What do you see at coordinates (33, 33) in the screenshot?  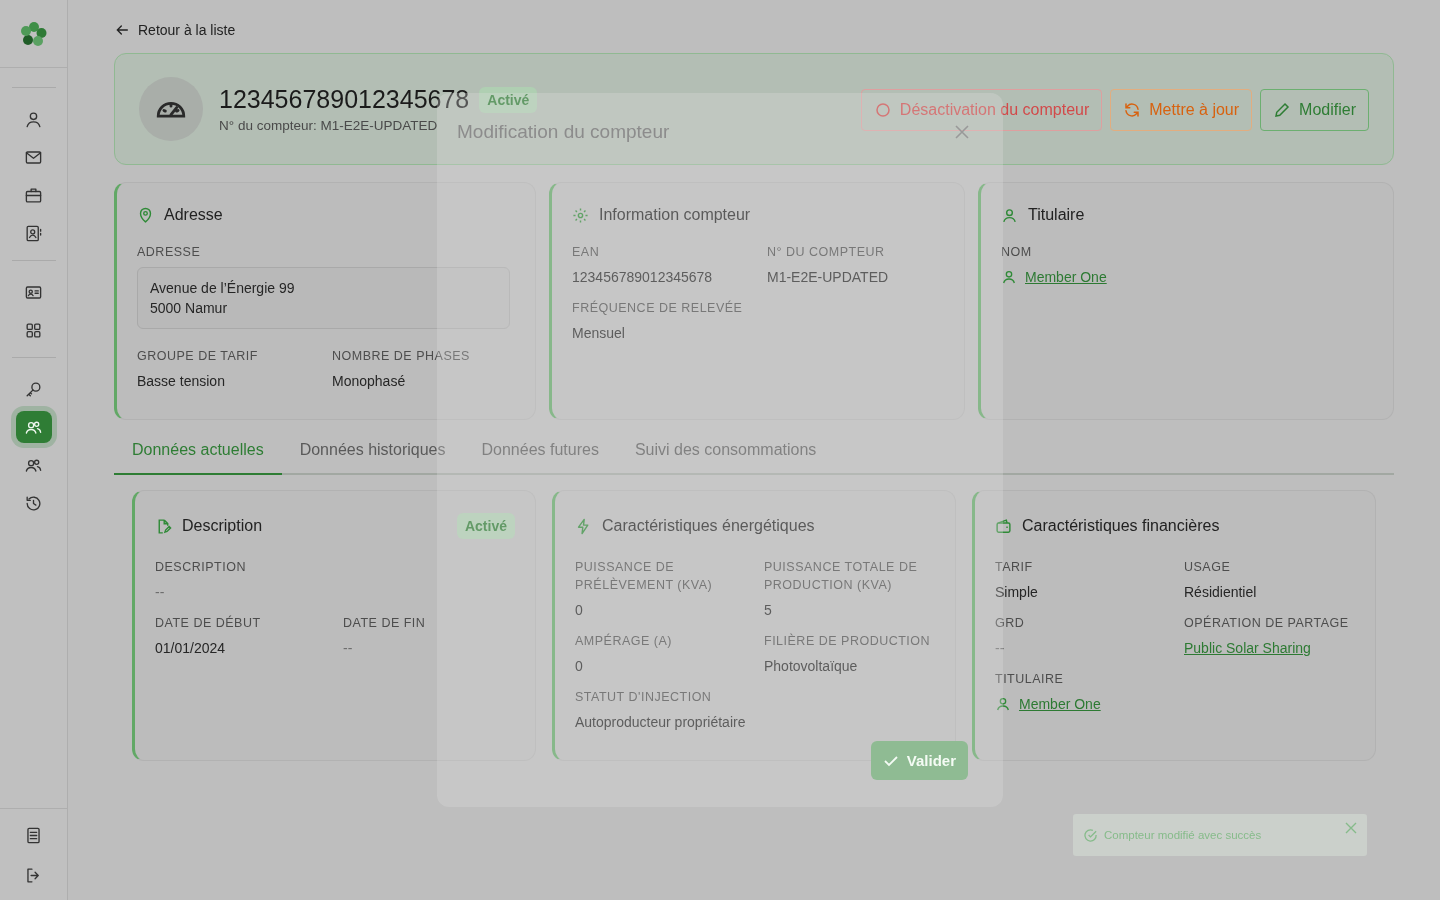 I see `clover-logo-icon` at bounding box center [33, 33].